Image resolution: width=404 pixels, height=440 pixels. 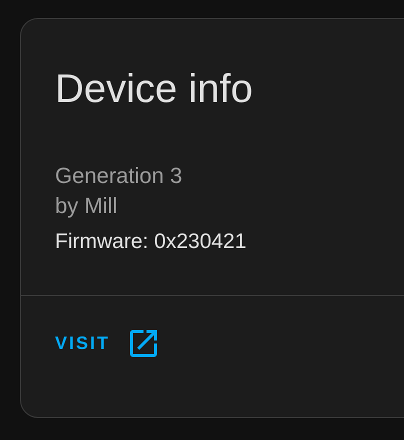 What do you see at coordinates (151, 242) in the screenshot?
I see `firmware-text: Firmware: 0x230421` at bounding box center [151, 242].